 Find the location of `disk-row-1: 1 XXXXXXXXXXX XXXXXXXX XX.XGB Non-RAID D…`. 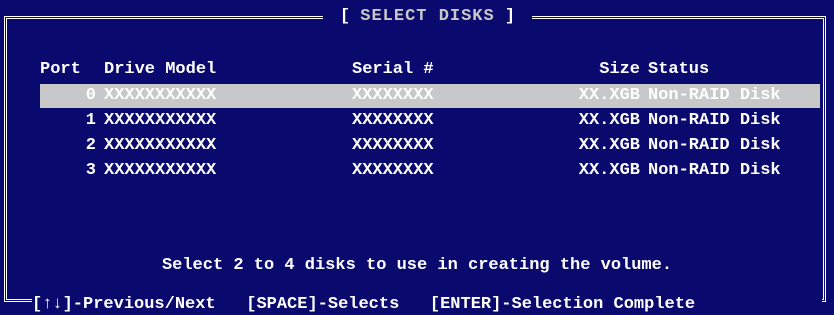

disk-row-1: 1 XXXXXXXXXXX XXXXXXXX XX.XGB Non-RAID D… is located at coordinates (430, 121).